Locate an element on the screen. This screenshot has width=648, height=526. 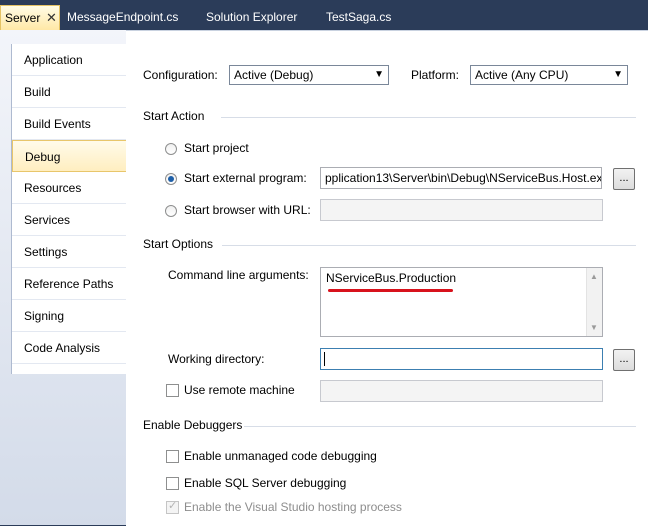
tab-testsaga: TestSaga.cs is located at coordinates (358, 17).